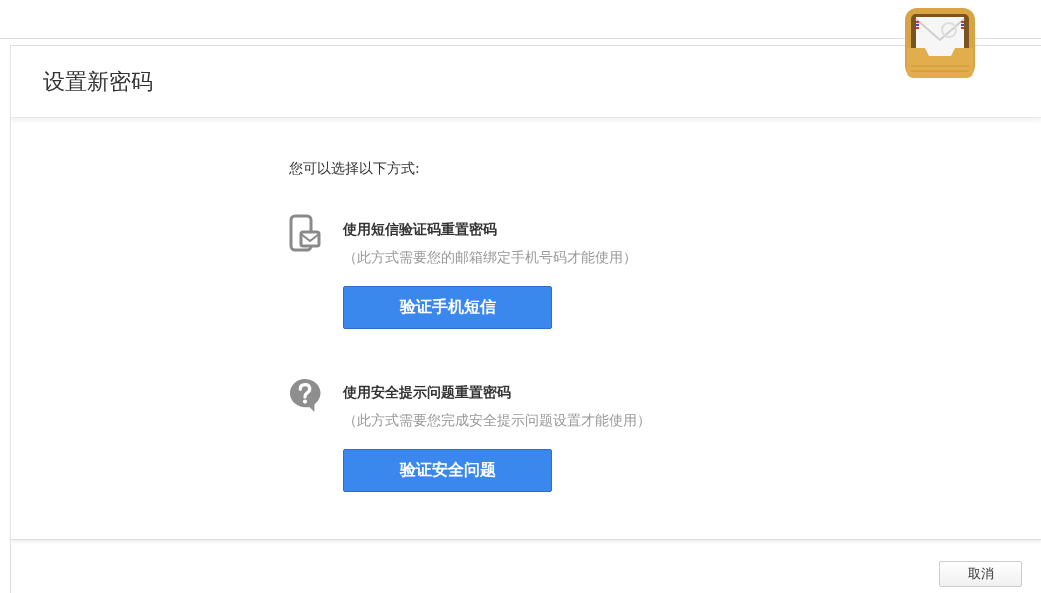 The width and height of the screenshot is (1041, 593). What do you see at coordinates (420, 230) in the screenshot?
I see `option-title: 使用短信验证码重置密码` at bounding box center [420, 230].